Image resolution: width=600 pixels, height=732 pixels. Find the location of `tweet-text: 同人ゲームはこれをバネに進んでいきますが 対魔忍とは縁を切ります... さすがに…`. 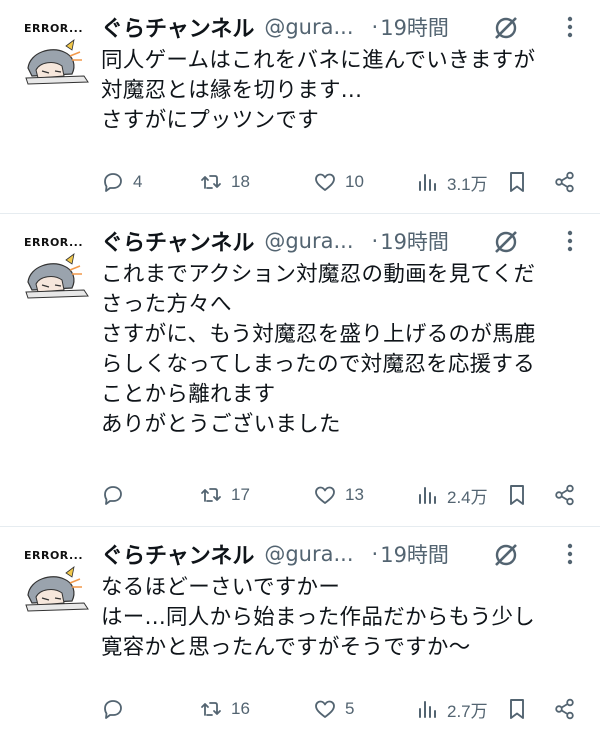

tweet-text: 同人ゲームはこれをバネに進んでいきますが 対魔忍とは縁を切ります... さすがに… is located at coordinates (343, 91).